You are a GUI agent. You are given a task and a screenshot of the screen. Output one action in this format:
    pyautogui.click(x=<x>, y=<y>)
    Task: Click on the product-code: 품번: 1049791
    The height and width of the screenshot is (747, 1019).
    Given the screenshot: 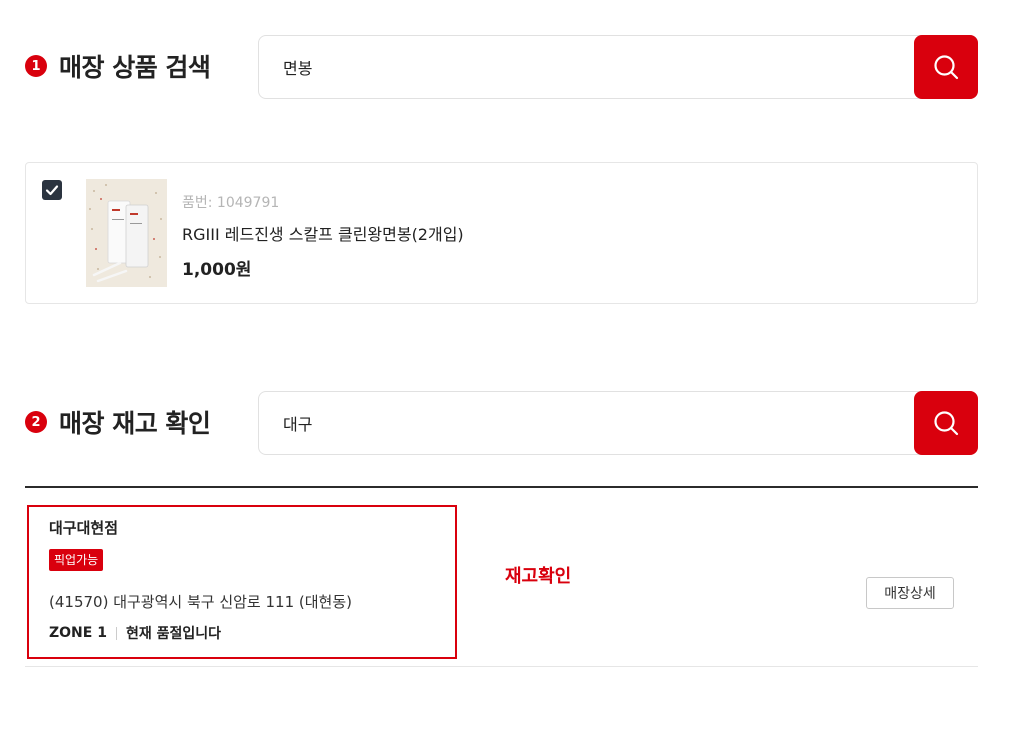 What is the action you would take?
    pyautogui.click(x=231, y=203)
    